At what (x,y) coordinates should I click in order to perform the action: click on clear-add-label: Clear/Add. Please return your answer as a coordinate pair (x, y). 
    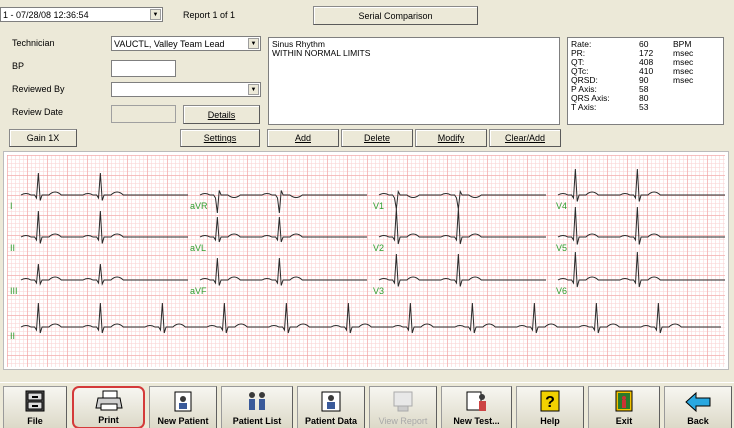
    Looking at the image, I should click on (525, 138).